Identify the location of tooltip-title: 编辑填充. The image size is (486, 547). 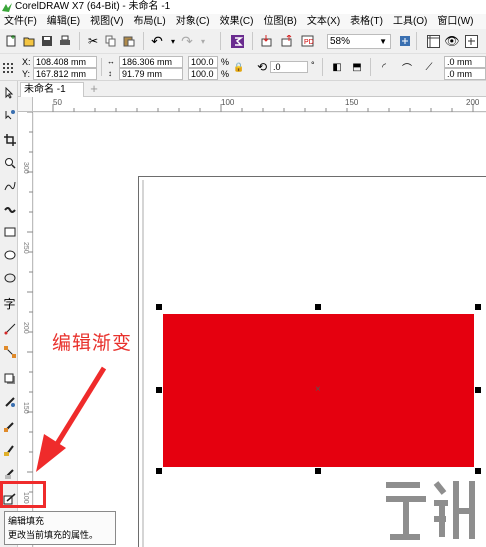
(26, 521).